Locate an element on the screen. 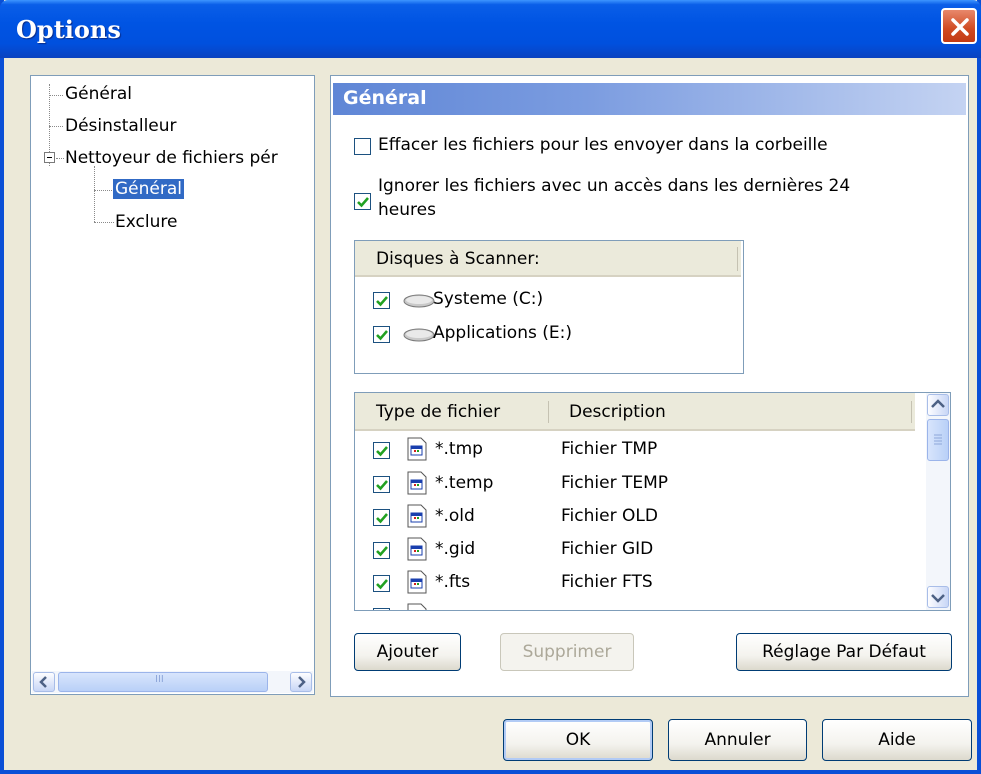 The height and width of the screenshot is (774, 981). table-row: *.fts Fichier FTS is located at coordinates (635, 583).